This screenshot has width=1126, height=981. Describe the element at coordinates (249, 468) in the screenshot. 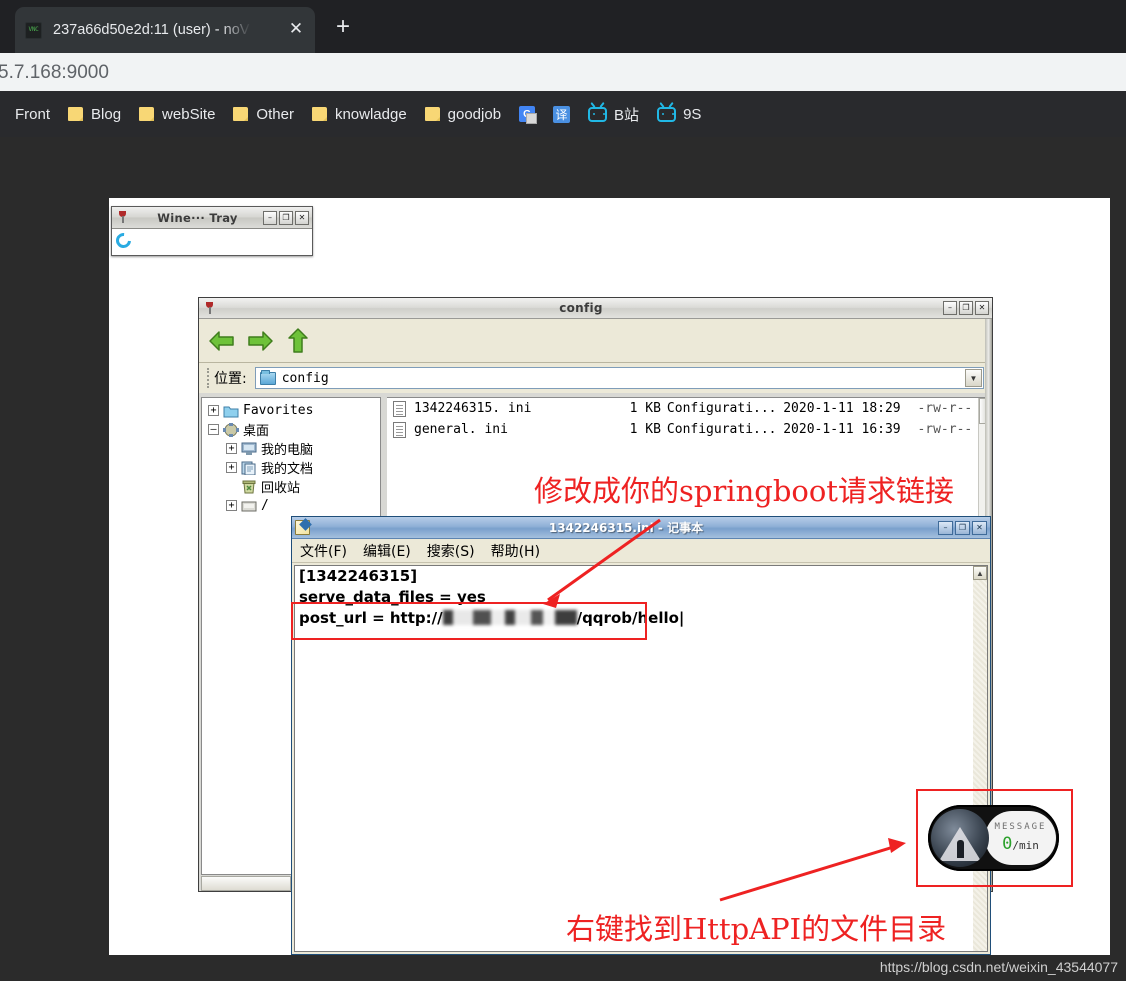

I see `documents-icon` at that location.